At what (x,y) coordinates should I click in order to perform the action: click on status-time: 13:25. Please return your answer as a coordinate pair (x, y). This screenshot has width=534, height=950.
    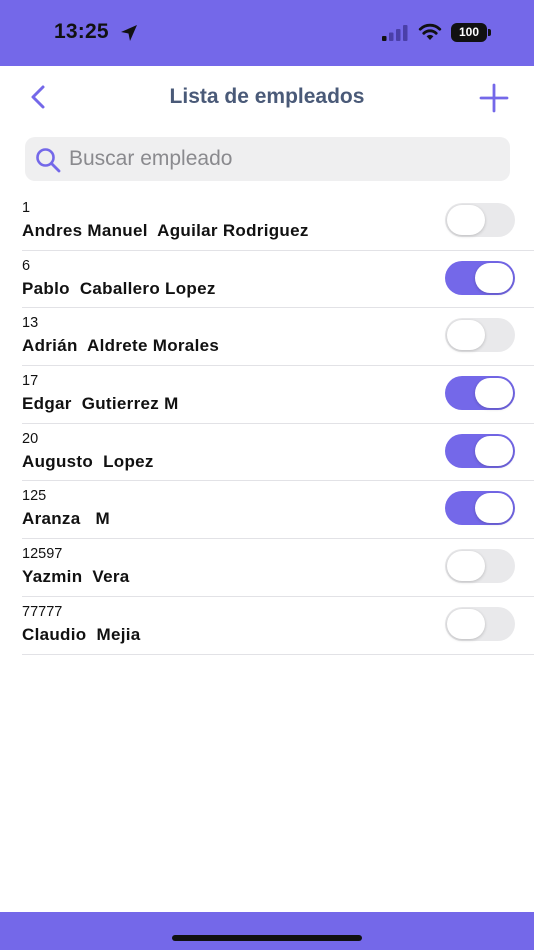
    Looking at the image, I should click on (81, 31).